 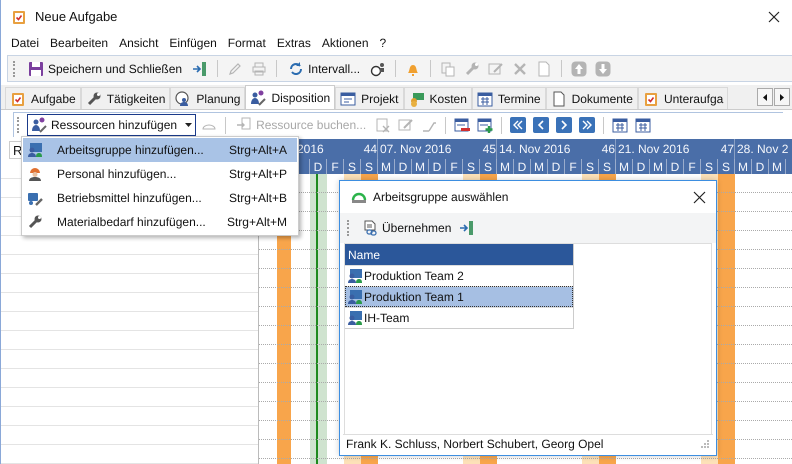 What do you see at coordinates (160, 150) in the screenshot?
I see `menu-item: Arbeitsgruppe hinzufügen... Strg+Alt+A` at bounding box center [160, 150].